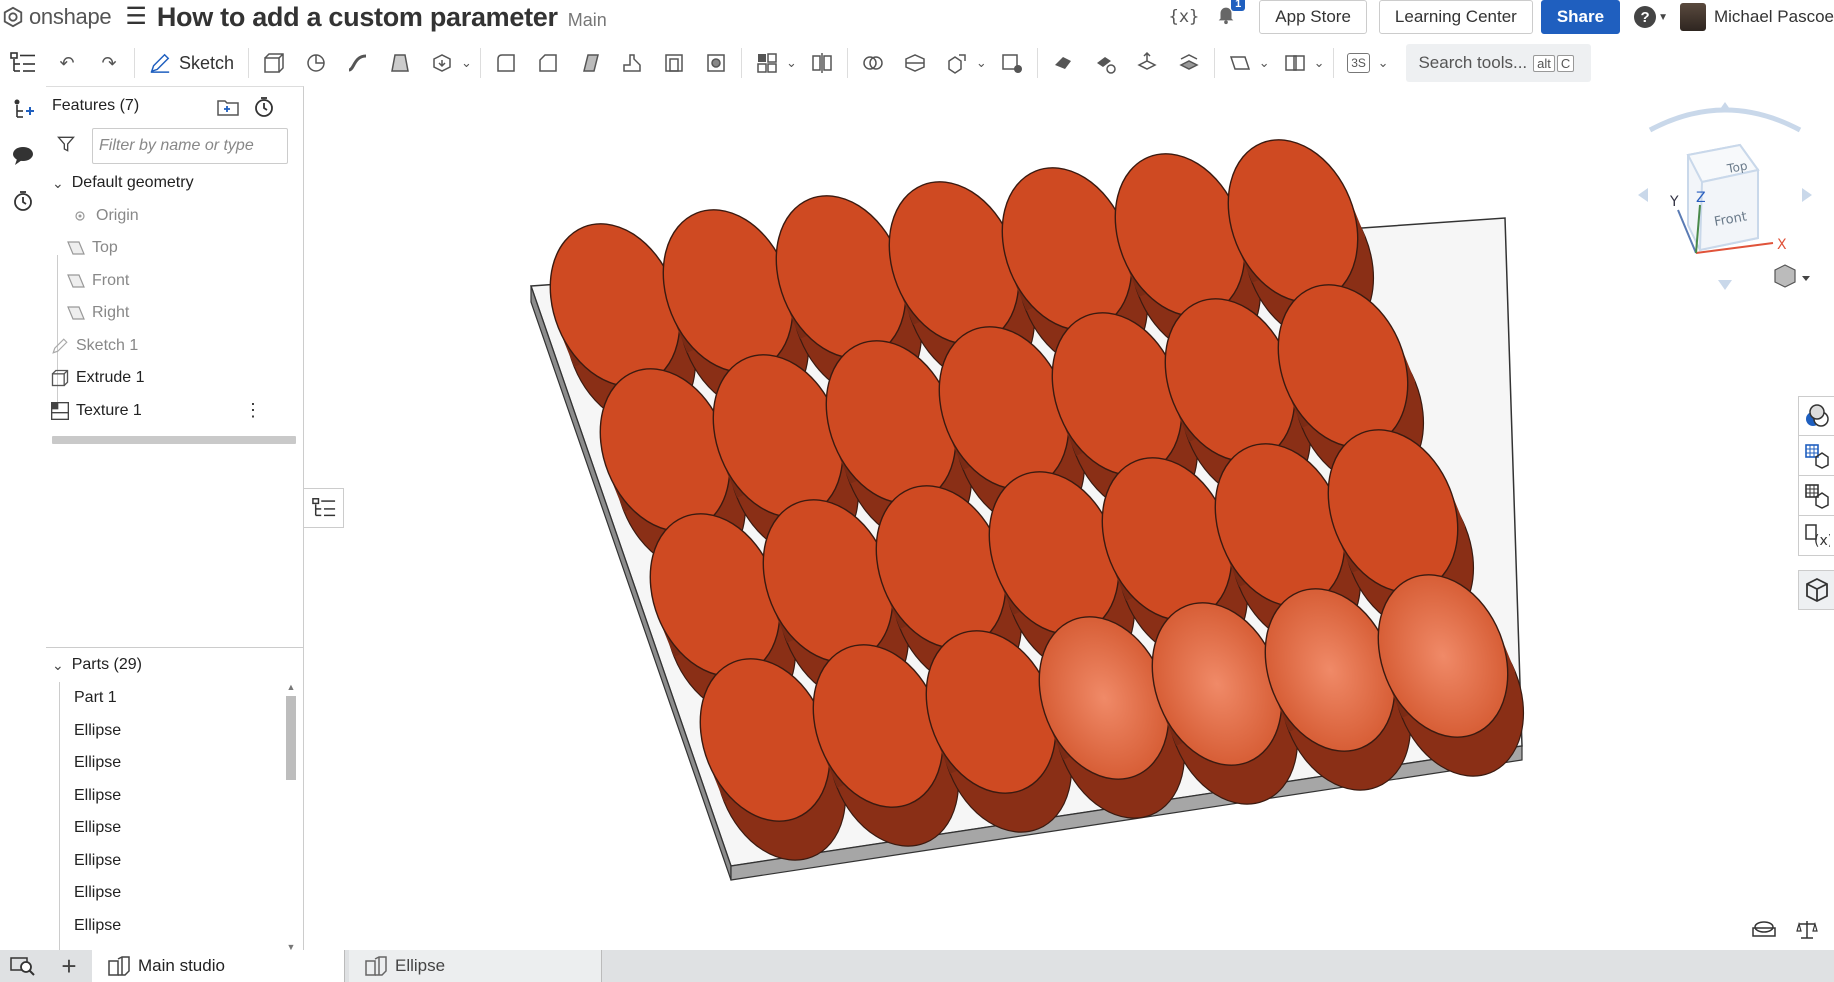 Image resolution: width=1834 pixels, height=982 pixels. Describe the element at coordinates (23, 201) in the screenshot. I see `history-icon` at that location.